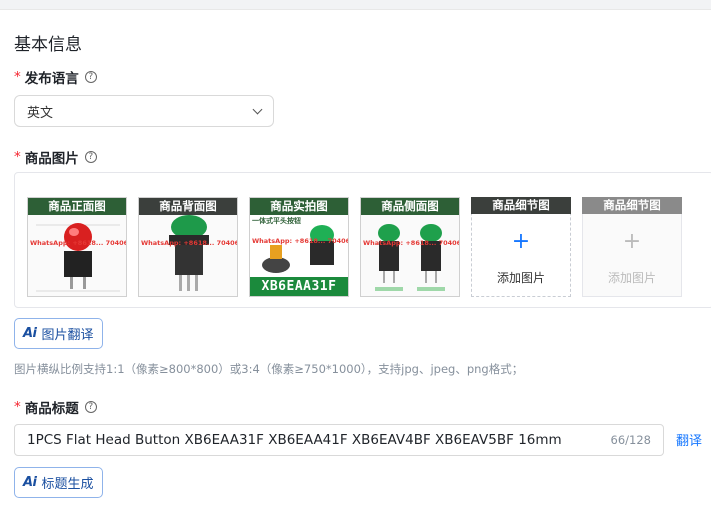 The height and width of the screenshot is (507, 711). What do you see at coordinates (299, 206) in the screenshot?
I see `thumbnail-title: 商品实拍图` at bounding box center [299, 206].